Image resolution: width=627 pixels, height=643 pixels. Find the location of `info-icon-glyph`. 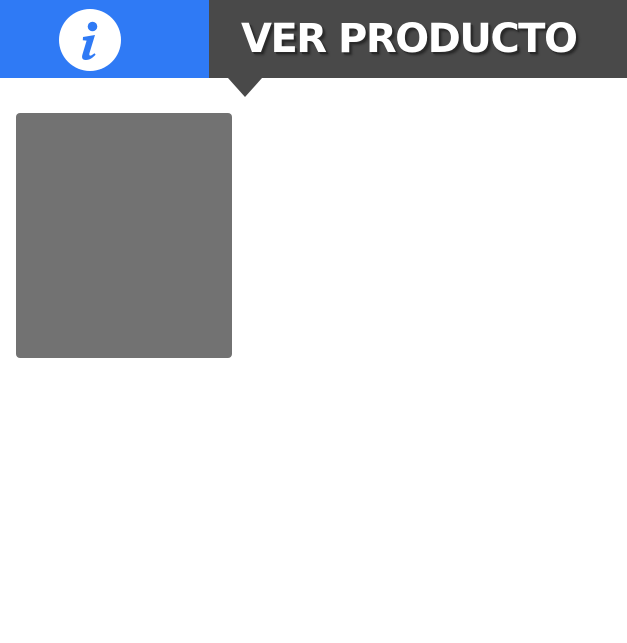

info-icon-glyph is located at coordinates (90, 40).